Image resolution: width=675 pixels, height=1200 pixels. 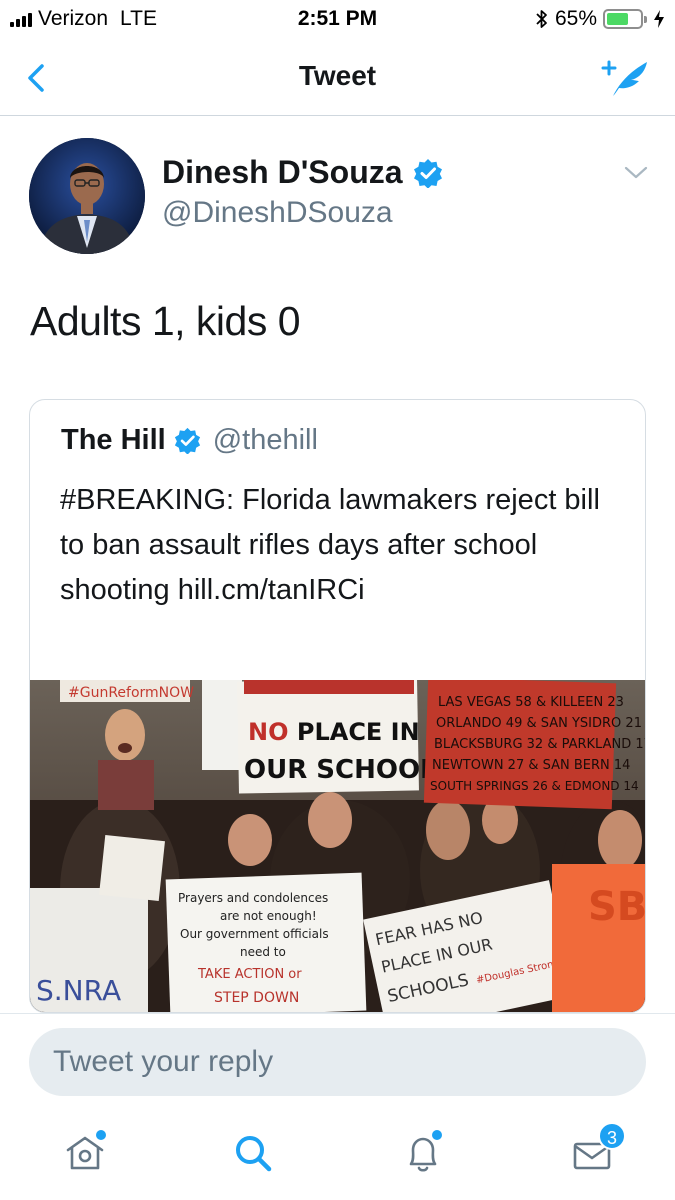 I want to click on status-bar: Verizon LTE 2:51 PM 65%, so click(x=337, y=20).